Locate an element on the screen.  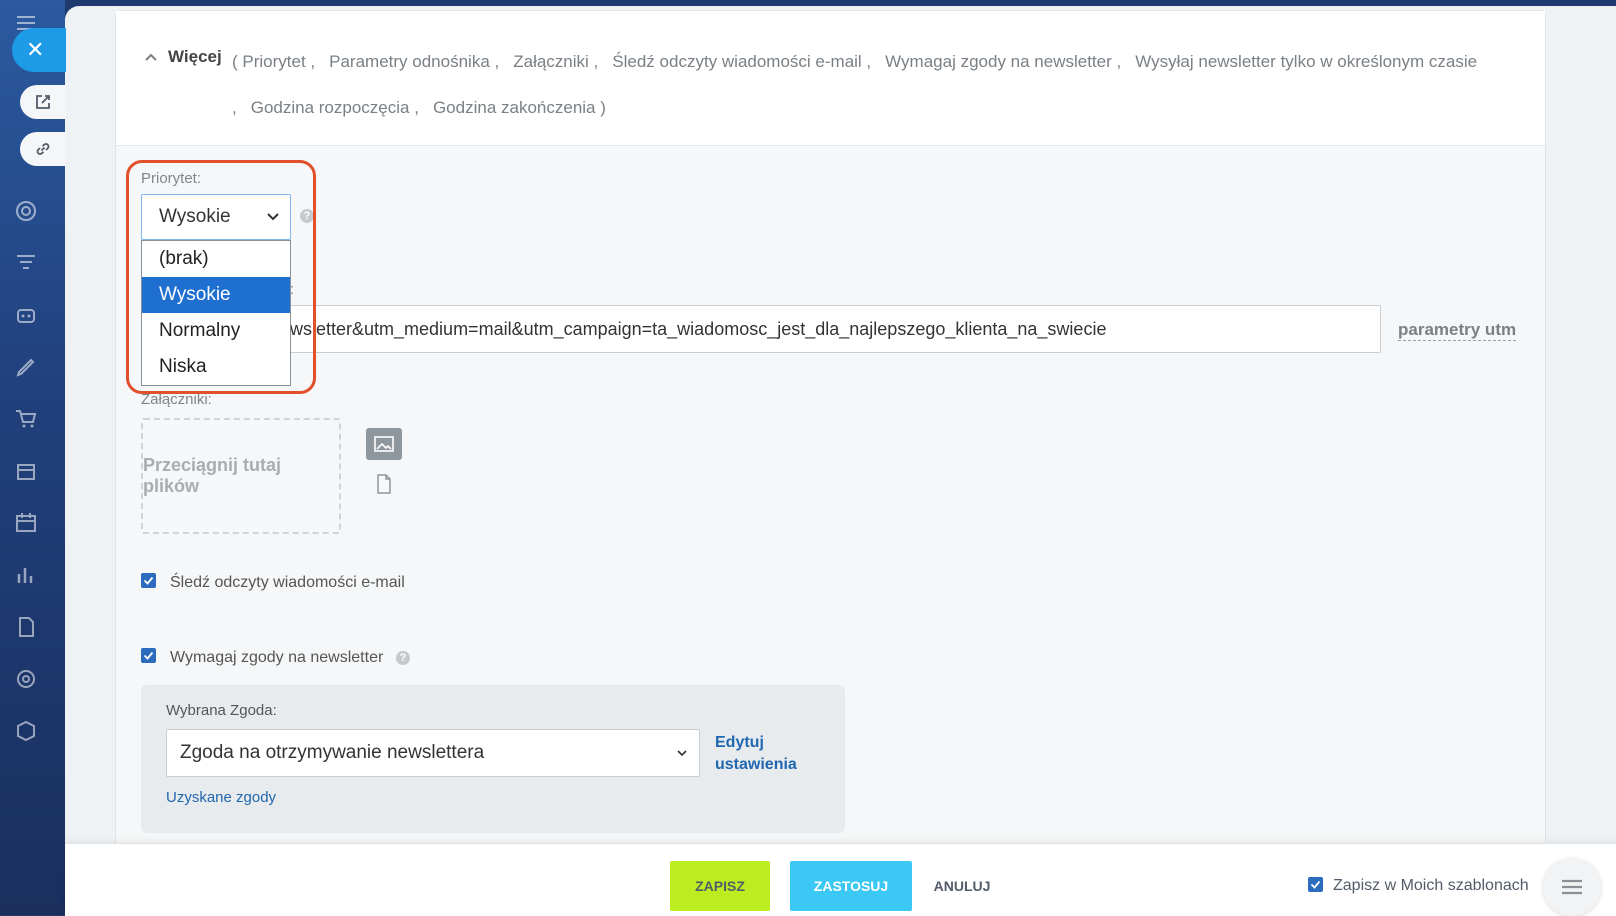
utm-params-link: parametry utm is located at coordinates (1457, 330).